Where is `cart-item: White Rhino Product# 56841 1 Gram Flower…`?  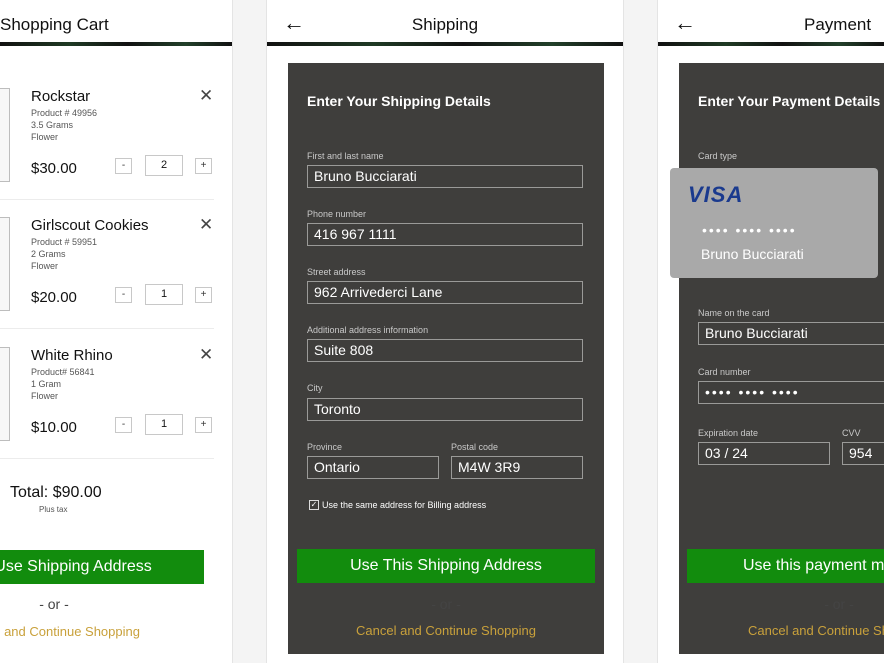
cart-item: White Rhino Product# 56841 1 Gram Flower… is located at coordinates (107, 395).